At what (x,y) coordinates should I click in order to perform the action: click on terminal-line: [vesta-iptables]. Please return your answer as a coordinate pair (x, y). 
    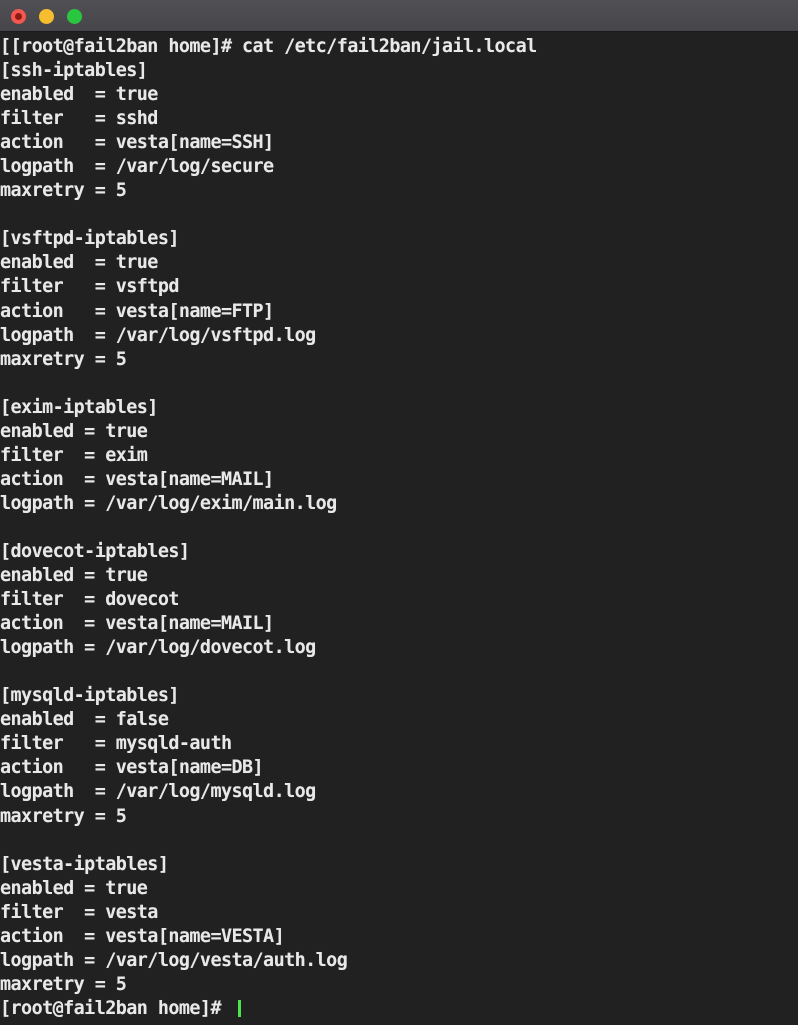
    Looking at the image, I should click on (84, 864).